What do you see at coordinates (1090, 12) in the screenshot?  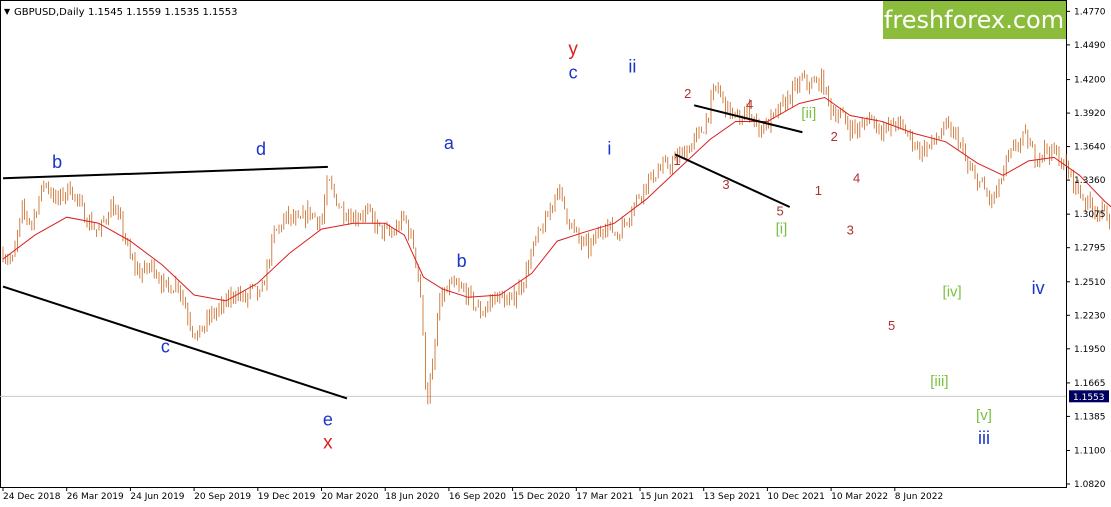 I see `y-tick-label: 1.4770` at bounding box center [1090, 12].